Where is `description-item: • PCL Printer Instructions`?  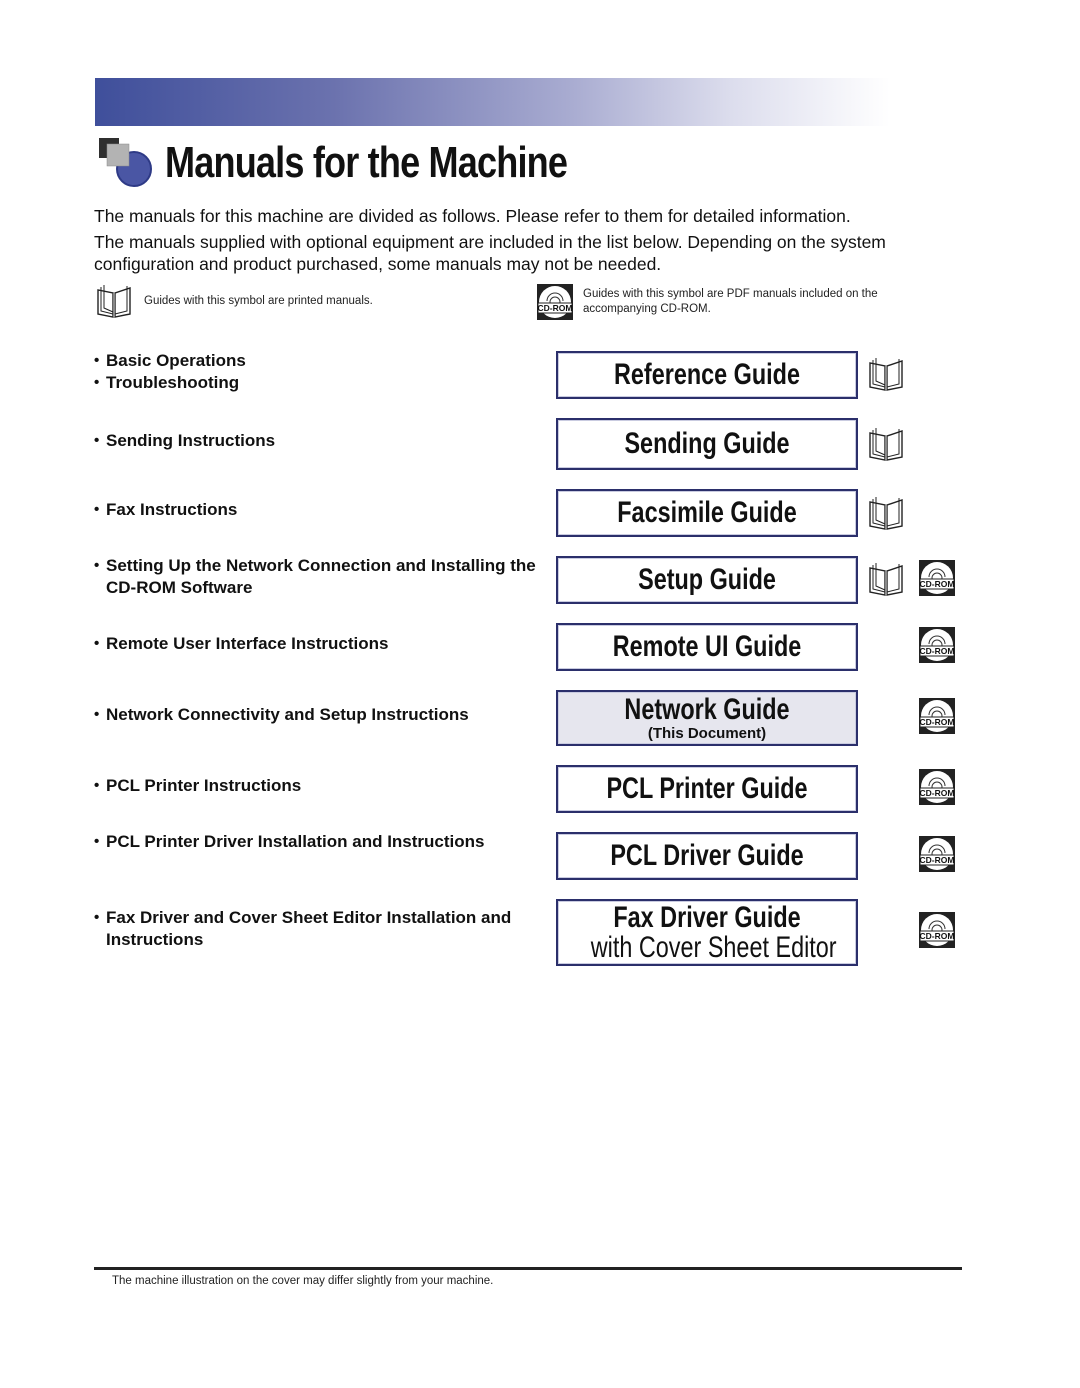
description-item: • PCL Printer Instructions is located at coordinates (319, 786).